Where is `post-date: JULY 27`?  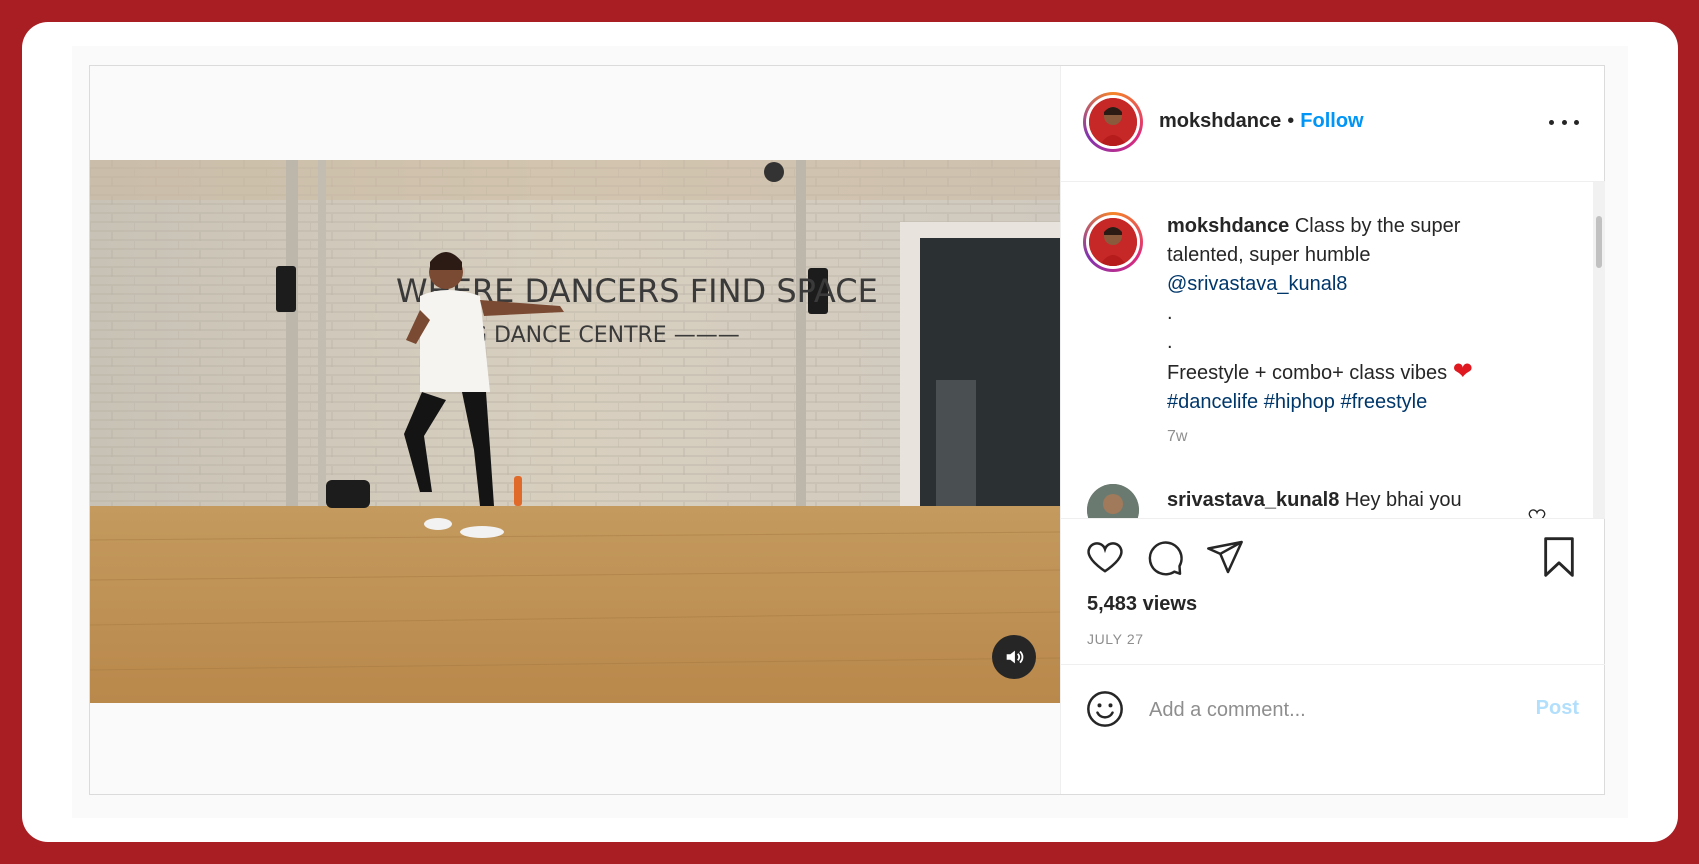
post-date: JULY 27 is located at coordinates (1115, 639).